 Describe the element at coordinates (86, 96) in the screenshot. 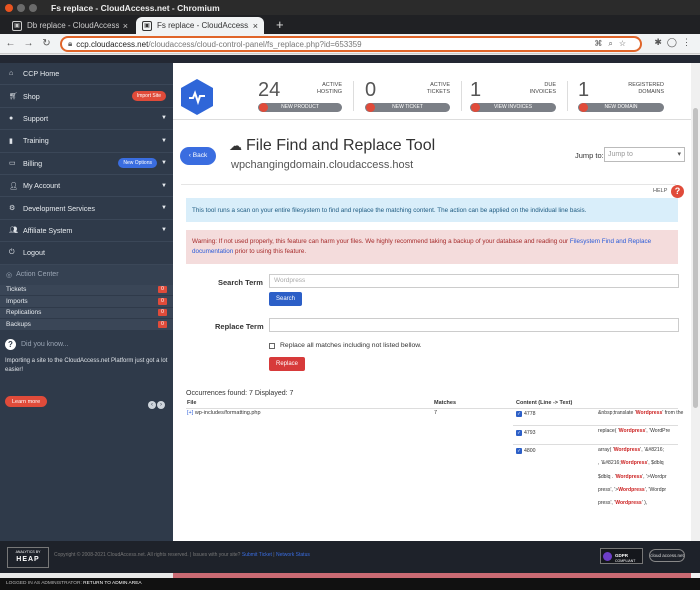

I see `sidebar-item-shop: 🛒︎ Shop Import Site` at that location.